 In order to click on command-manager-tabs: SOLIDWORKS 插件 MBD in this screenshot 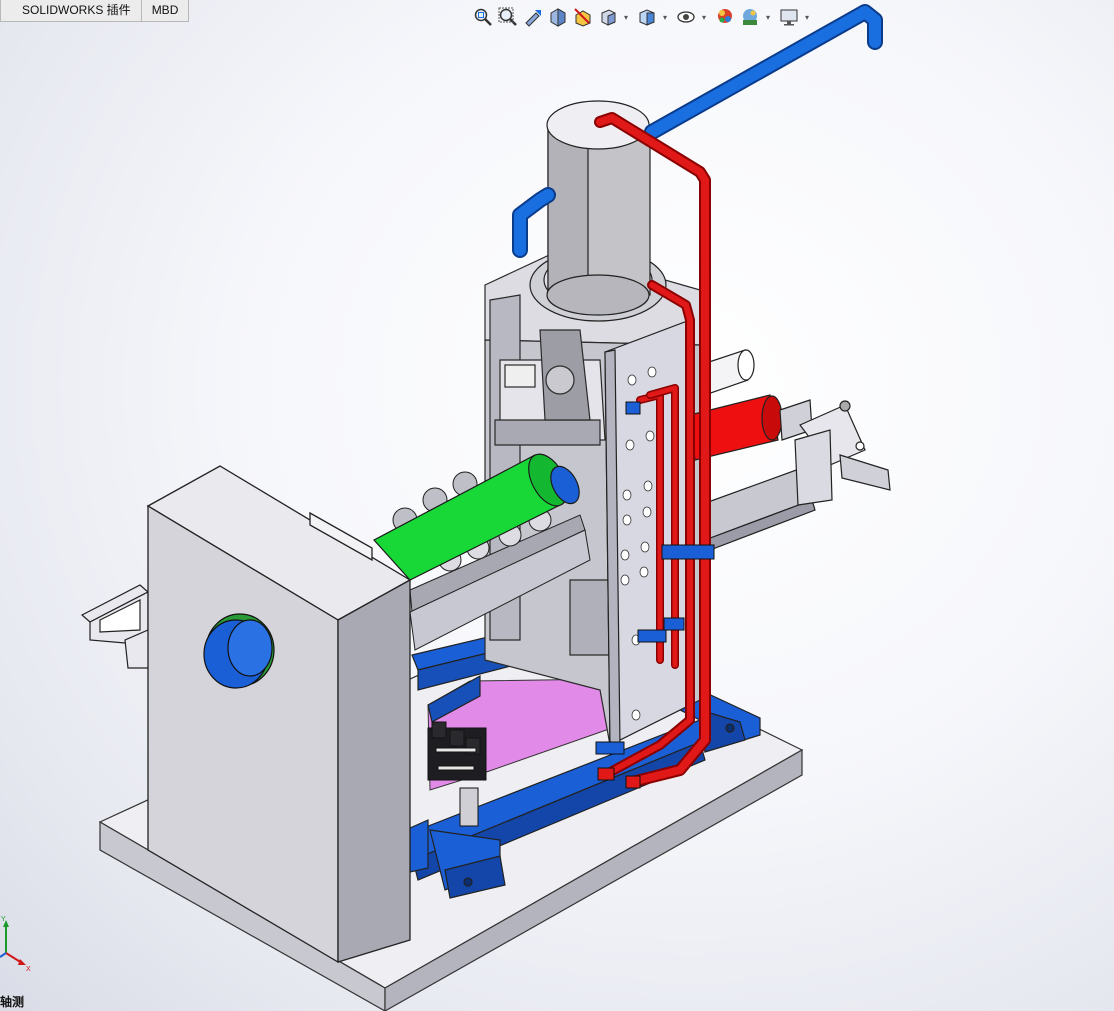, I will do `click(95, 11)`.